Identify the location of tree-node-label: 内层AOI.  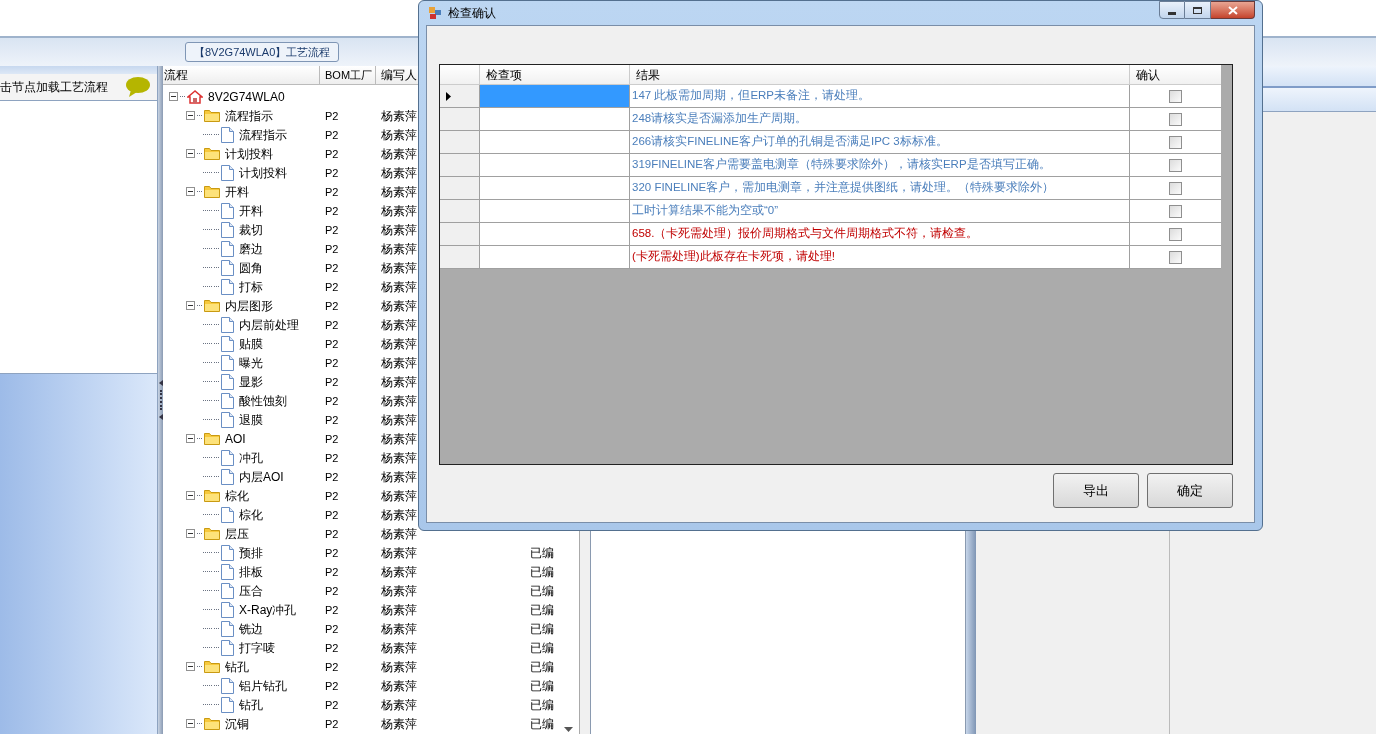
(261, 476).